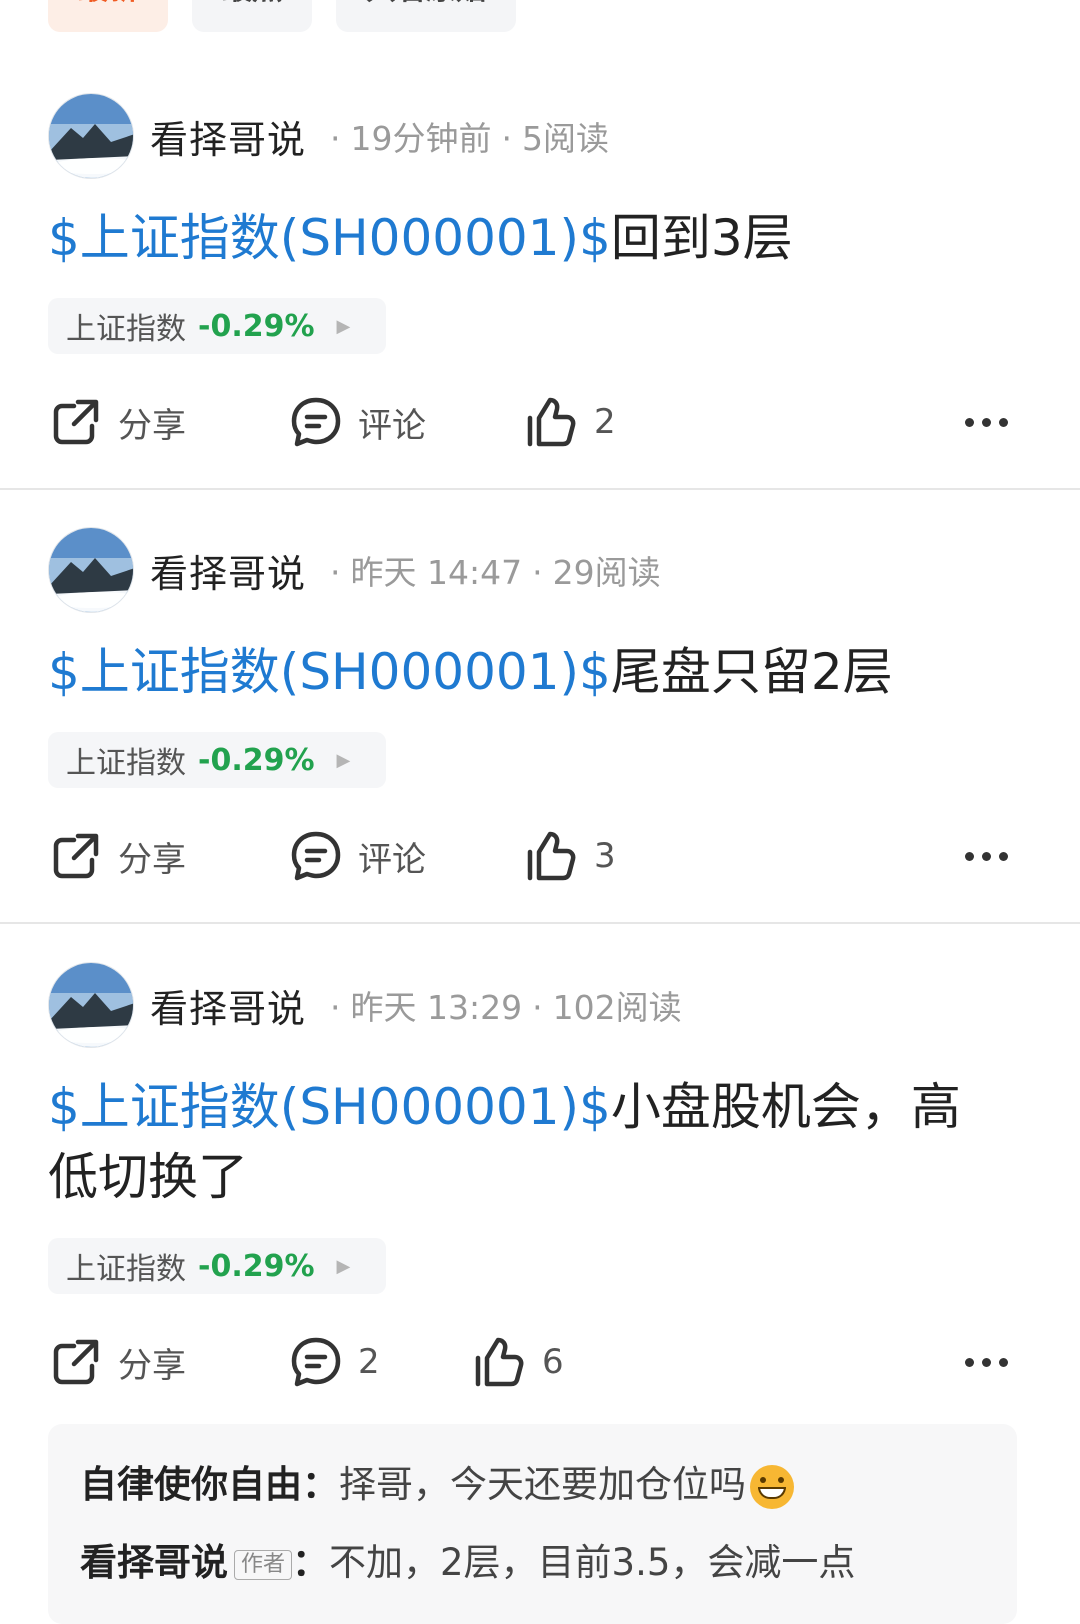  I want to click on post-meta: · 昨天 14:47 · 29阅读, so click(495, 572).